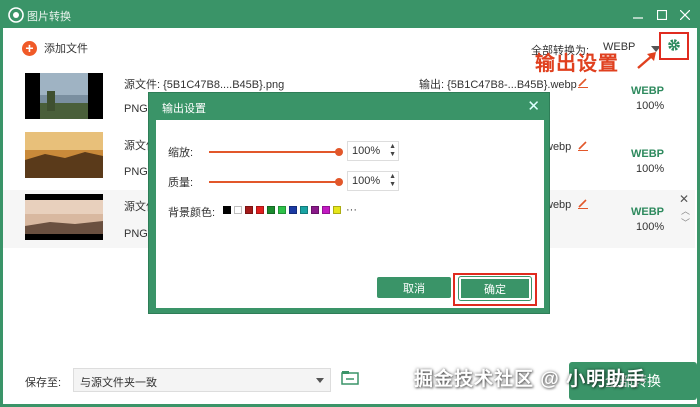  I want to click on minimize-icon, so click(638, 15).